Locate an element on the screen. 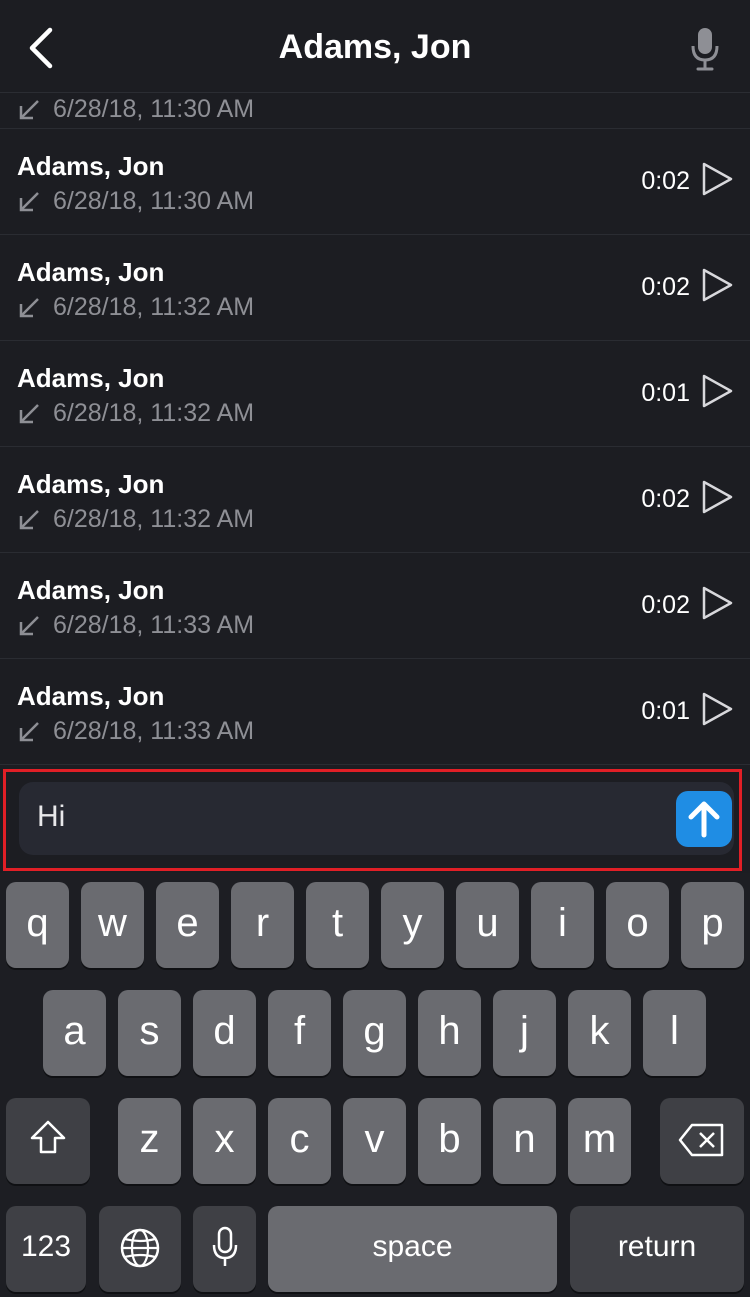 The width and height of the screenshot is (750, 1297). backspace-key is located at coordinates (702, 1141).